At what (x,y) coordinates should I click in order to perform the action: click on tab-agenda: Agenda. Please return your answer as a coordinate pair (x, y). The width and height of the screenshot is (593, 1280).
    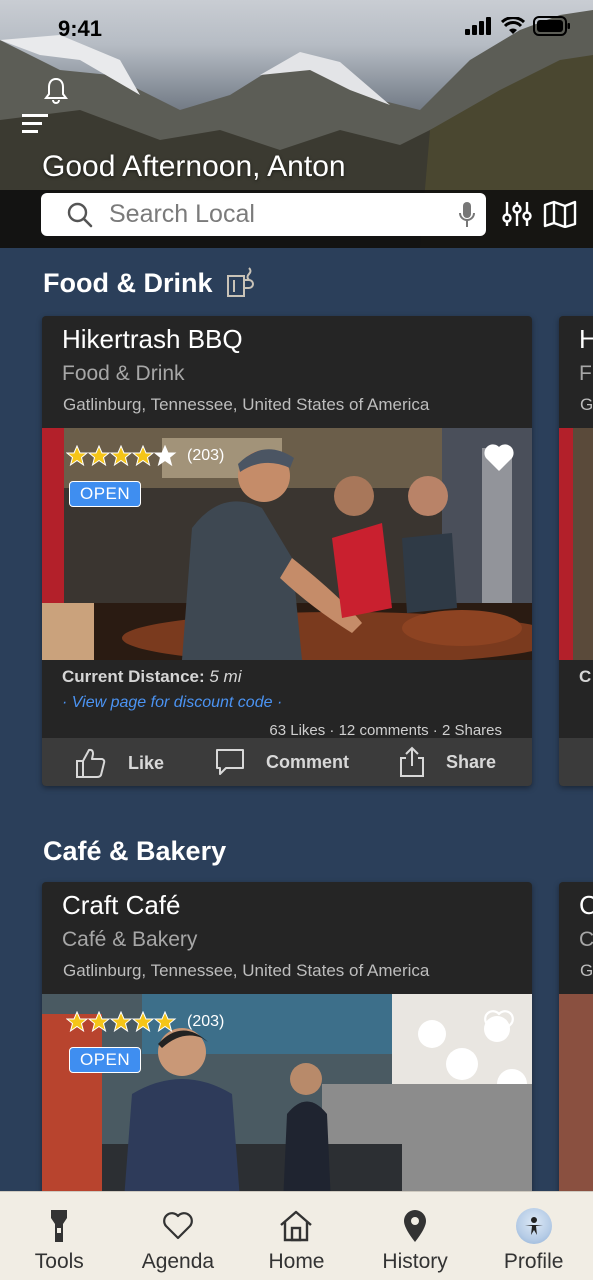
    Looking at the image, I should click on (178, 1236).